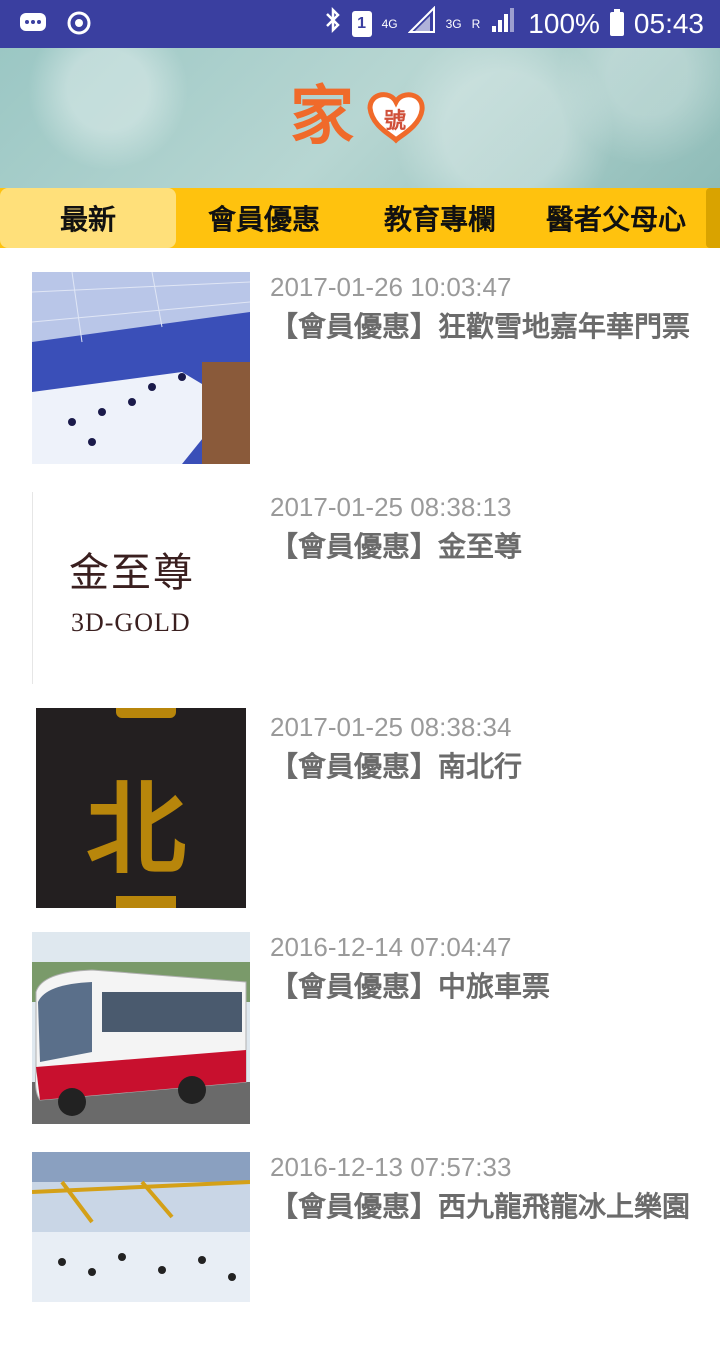  Describe the element at coordinates (389, 23) in the screenshot. I see `network-4g-label: 4G` at that location.